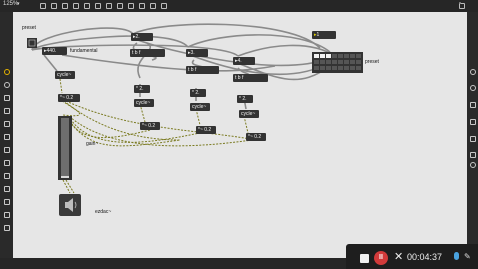 This screenshot has height=269, width=478. I want to click on comment-fundamental: fundamental, so click(84, 51).